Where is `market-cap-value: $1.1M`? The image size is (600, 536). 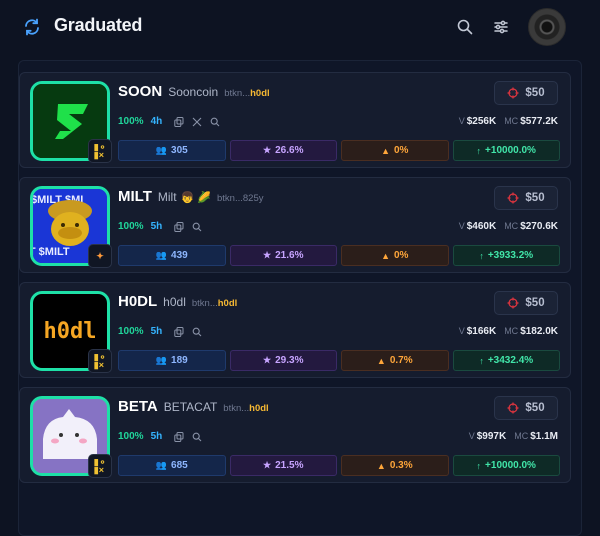 market-cap-value: $1.1M is located at coordinates (544, 436).